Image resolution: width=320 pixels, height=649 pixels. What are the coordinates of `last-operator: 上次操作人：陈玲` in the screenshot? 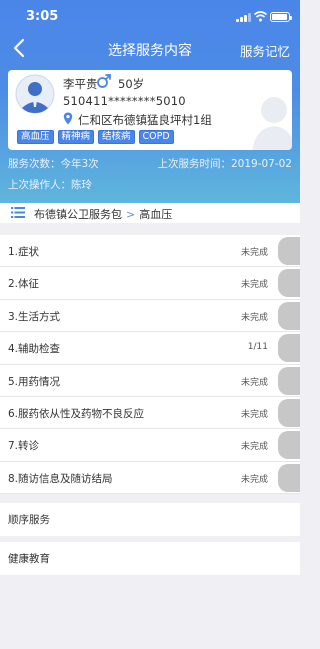 It's located at (50, 185).